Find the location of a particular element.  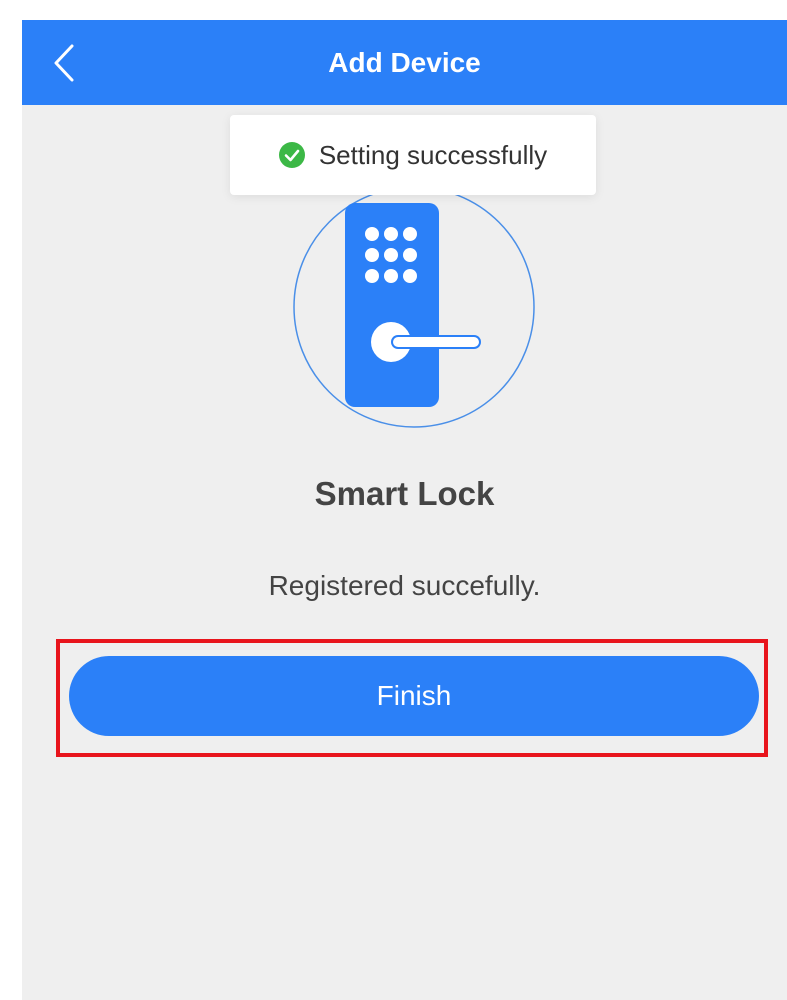

success-toast: Setting successfully is located at coordinates (413, 155).